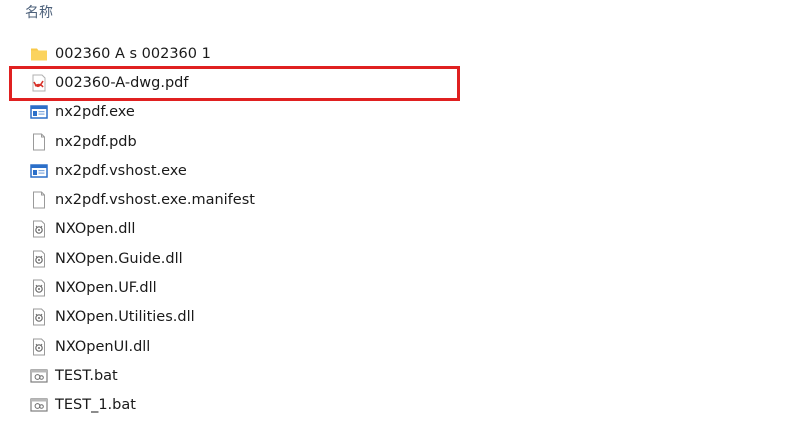 This screenshot has width=795, height=426. I want to click on list-item: NXOpen.UF.dll, so click(397, 287).